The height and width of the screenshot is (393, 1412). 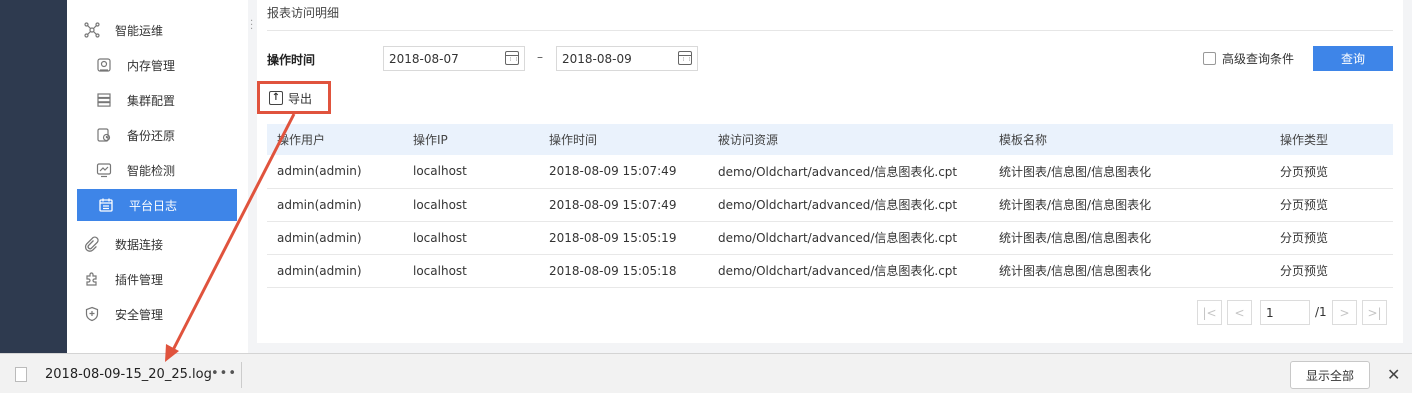 I want to click on column-header: 操作用户, so click(x=335, y=139).